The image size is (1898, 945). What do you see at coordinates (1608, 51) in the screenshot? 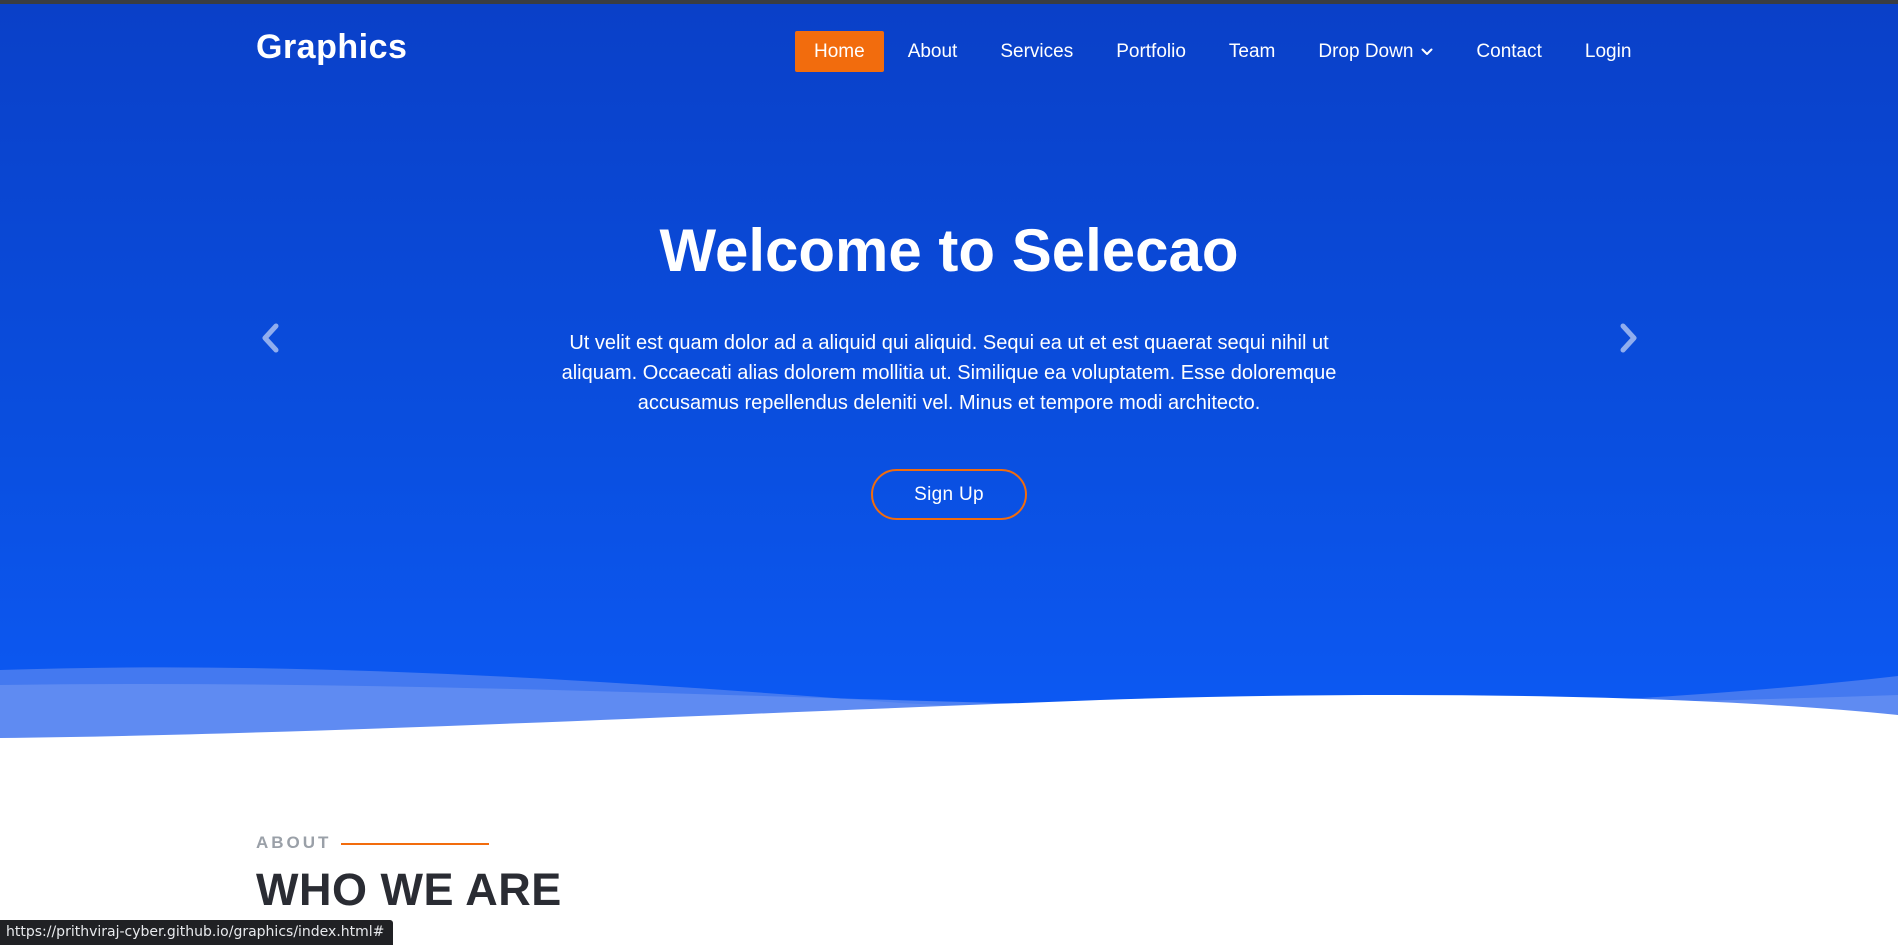
I see `nav-item-login: Login` at bounding box center [1608, 51].